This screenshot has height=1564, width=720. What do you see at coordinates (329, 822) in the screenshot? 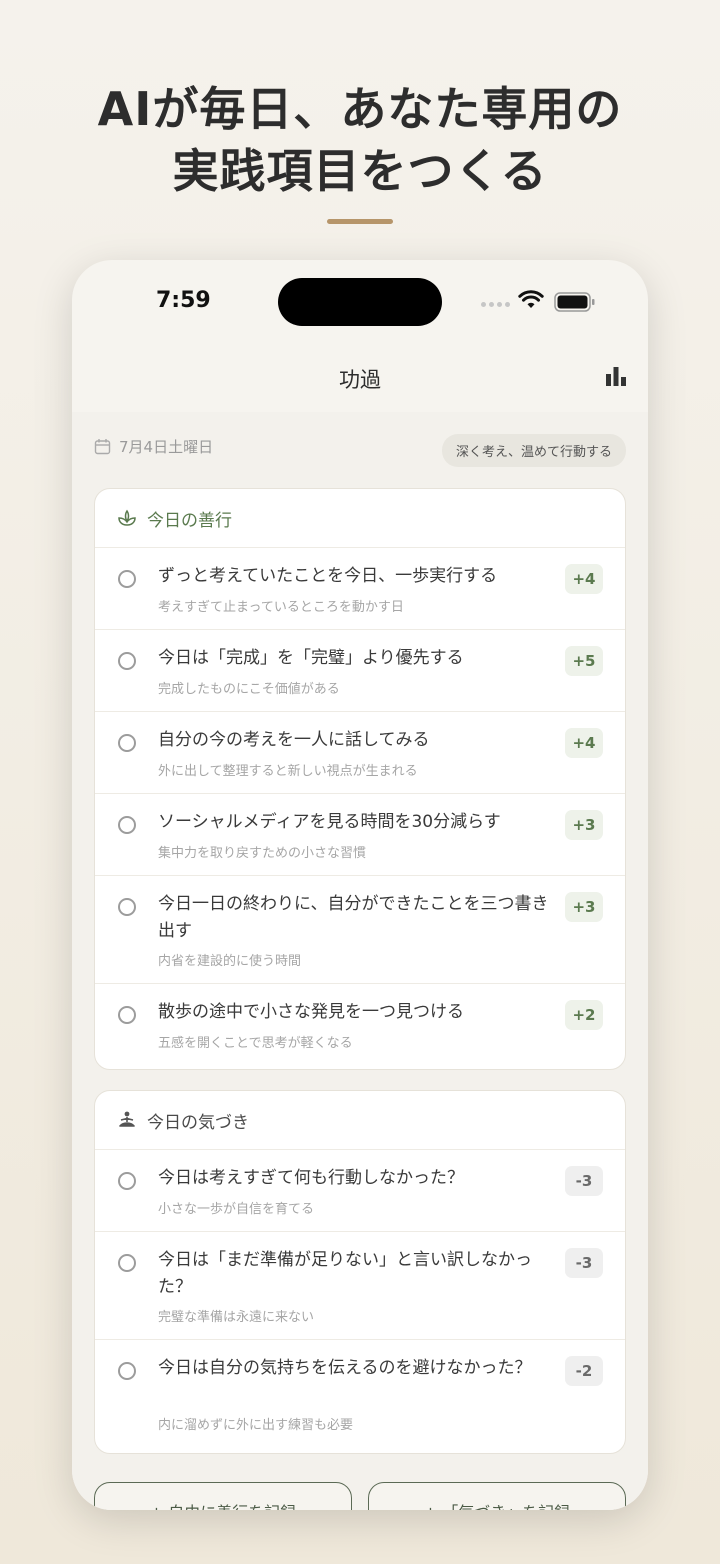
I see `good-deed-title: ソーシャルメディアを見る時間を30分減らす` at bounding box center [329, 822].